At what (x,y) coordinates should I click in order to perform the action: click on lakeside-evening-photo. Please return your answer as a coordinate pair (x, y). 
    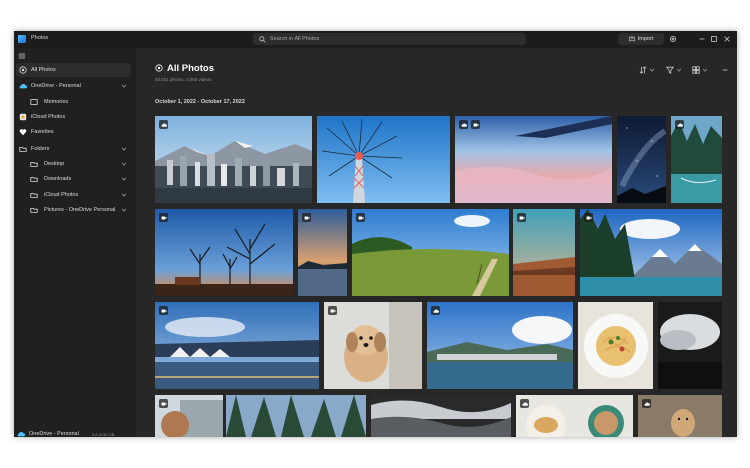
    Looking at the image, I should click on (322, 252).